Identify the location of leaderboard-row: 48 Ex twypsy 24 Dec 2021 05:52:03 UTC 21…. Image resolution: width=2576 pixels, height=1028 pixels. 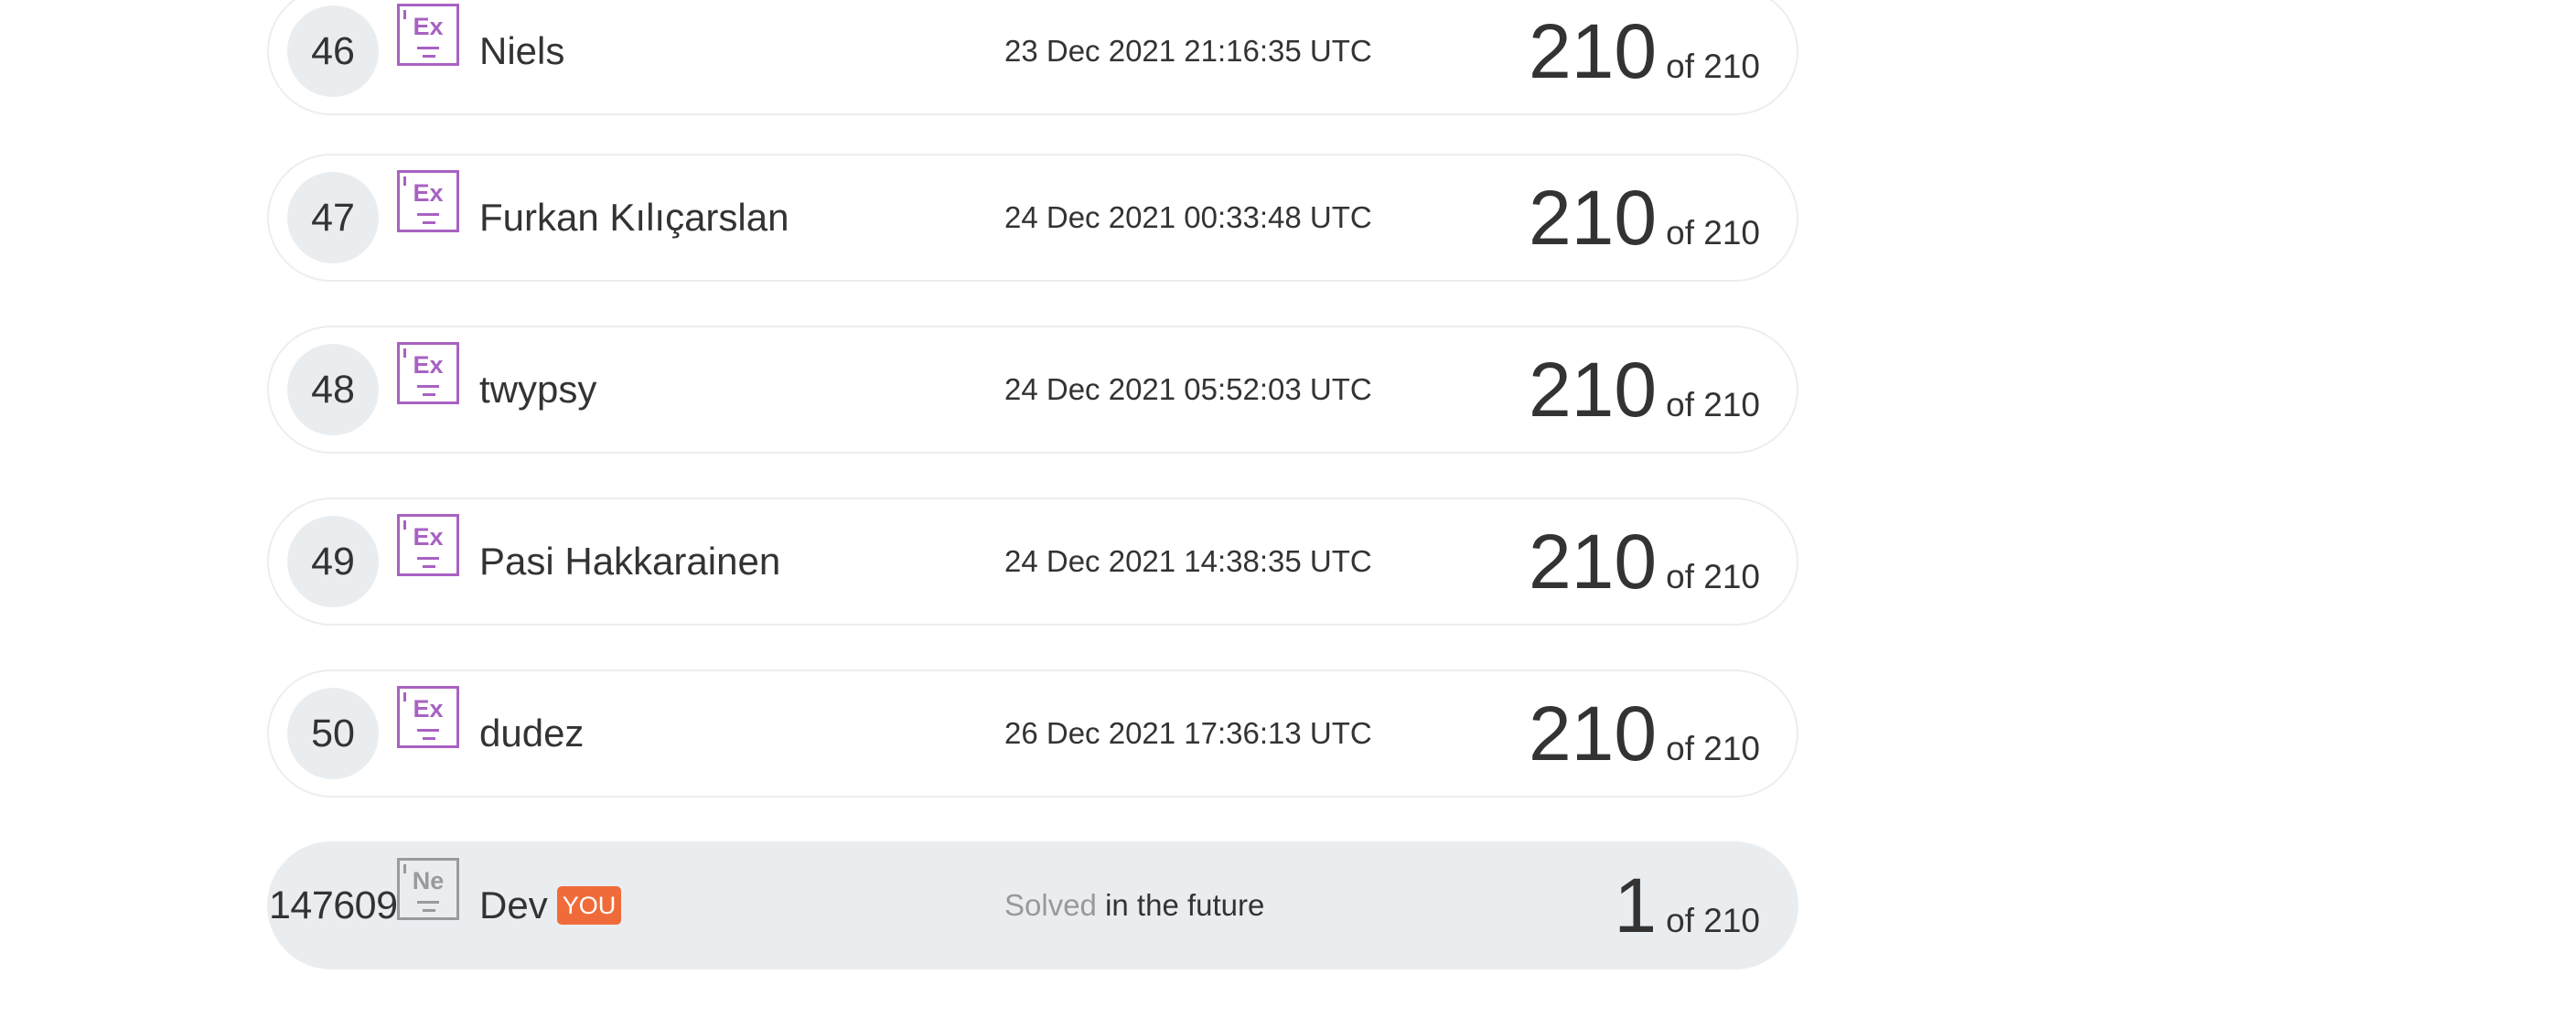
(1032, 390).